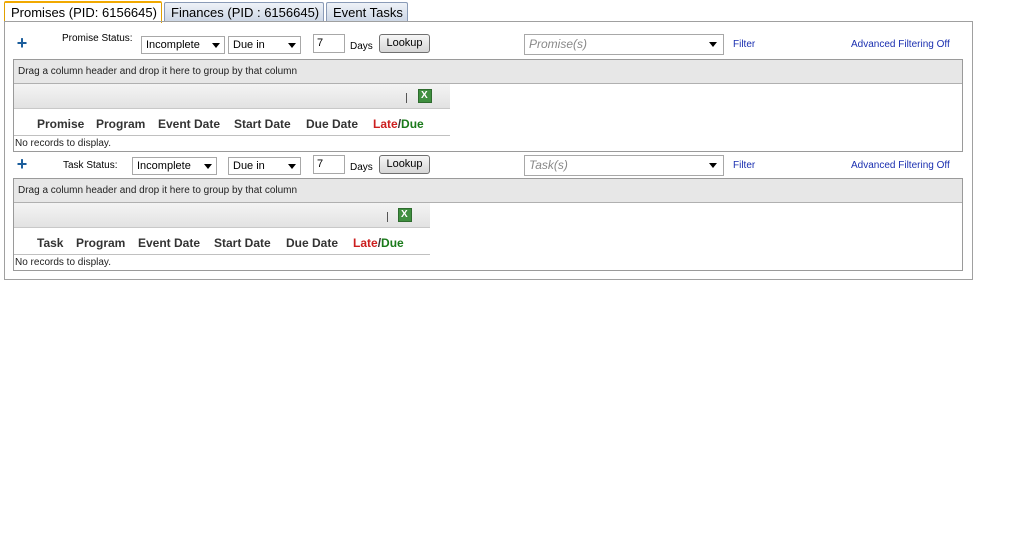 The height and width of the screenshot is (540, 1030). I want to click on tab-finances: Finances (PID : 6156645), so click(244, 11).